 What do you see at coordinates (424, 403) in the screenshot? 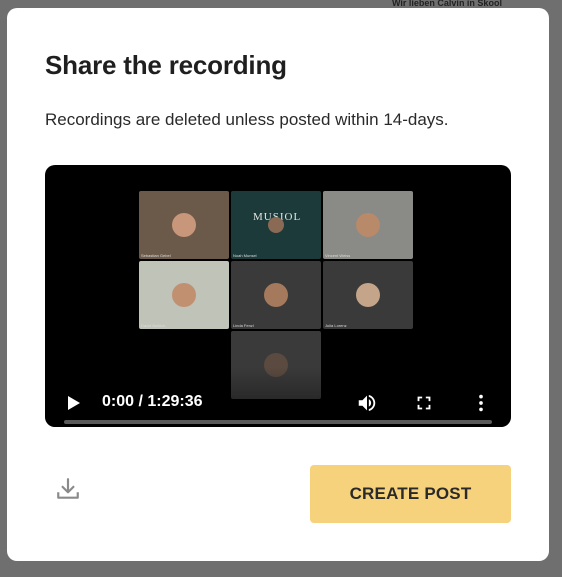
I see `fullscreen-icon` at bounding box center [424, 403].